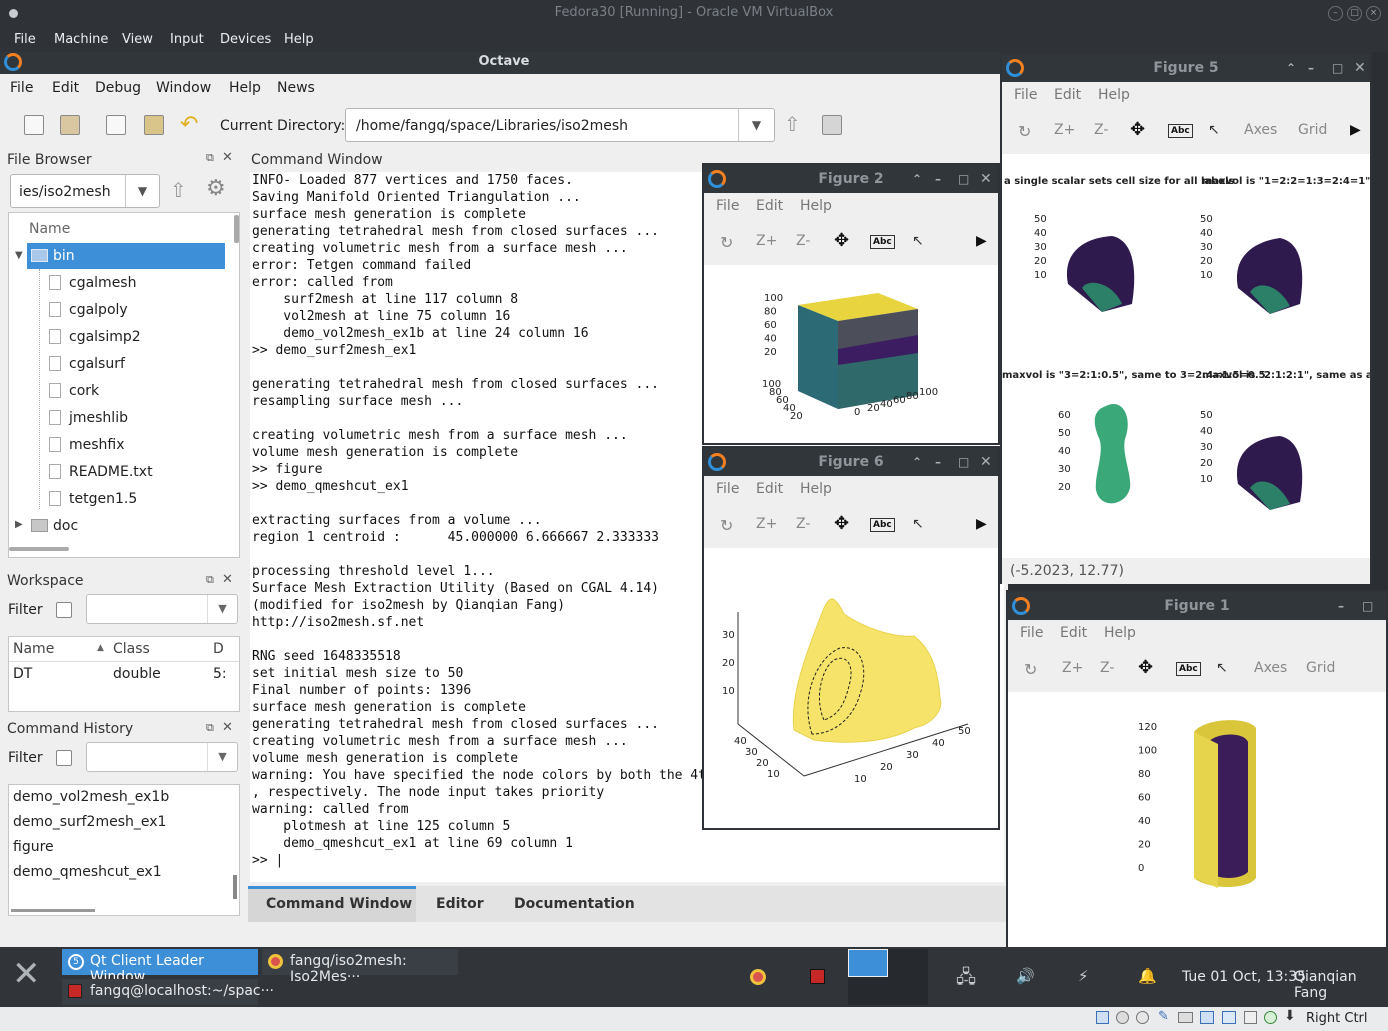  Describe the element at coordinates (1122, 1017) in the screenshot. I see `optical-drive-icon` at that location.